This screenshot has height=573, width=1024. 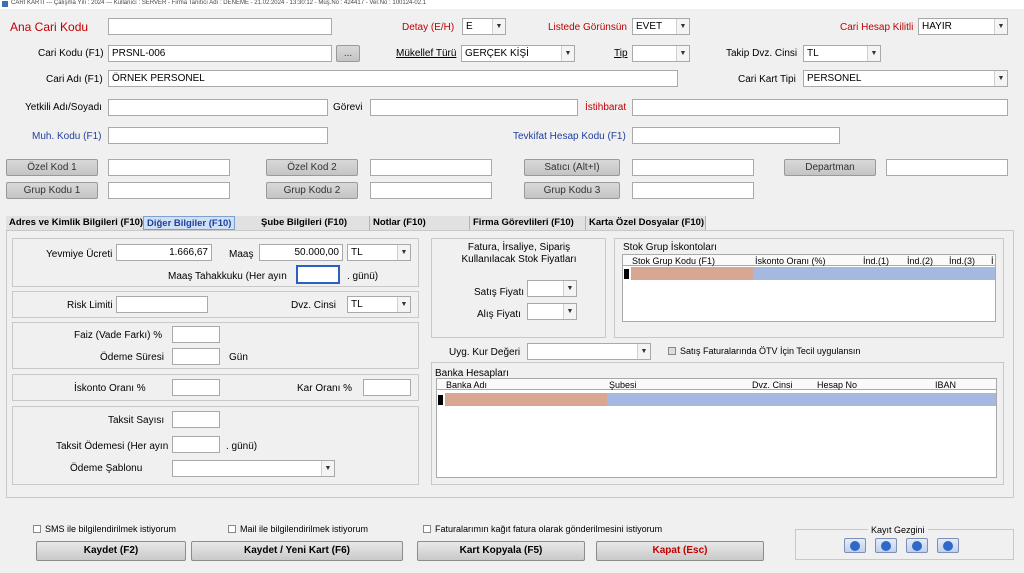 I want to click on alis-fiyati-select: ▼, so click(x=552, y=311).